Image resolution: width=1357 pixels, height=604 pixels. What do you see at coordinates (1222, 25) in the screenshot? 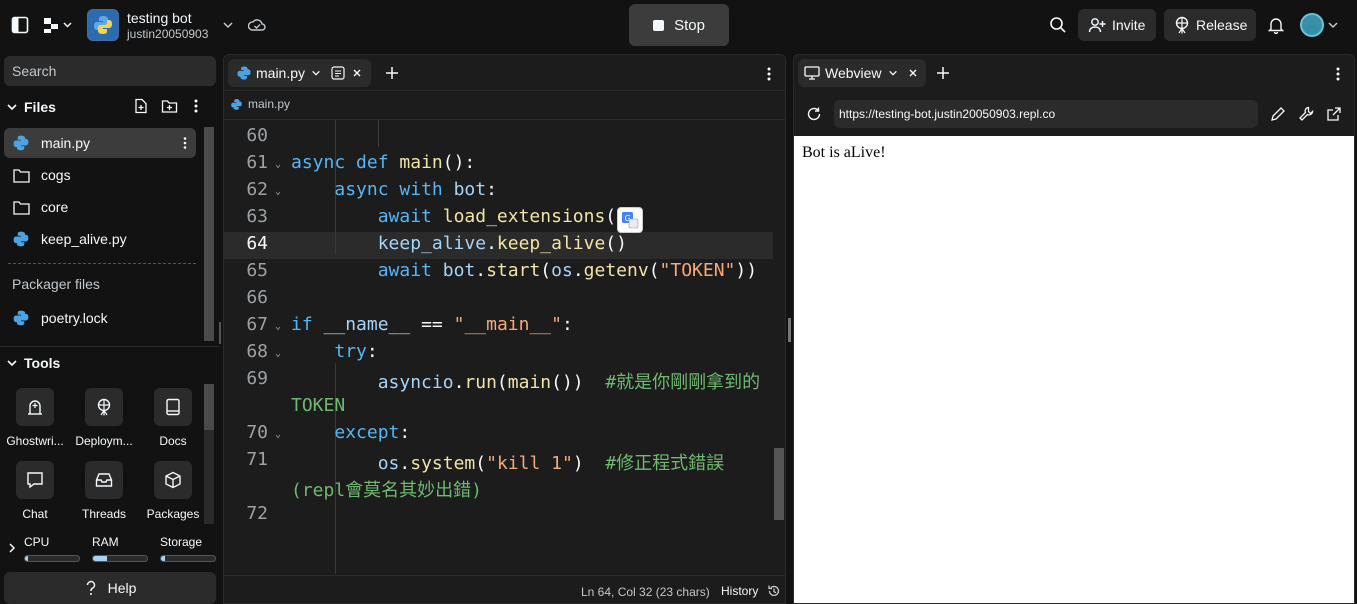
I see `release-label: Release` at bounding box center [1222, 25].